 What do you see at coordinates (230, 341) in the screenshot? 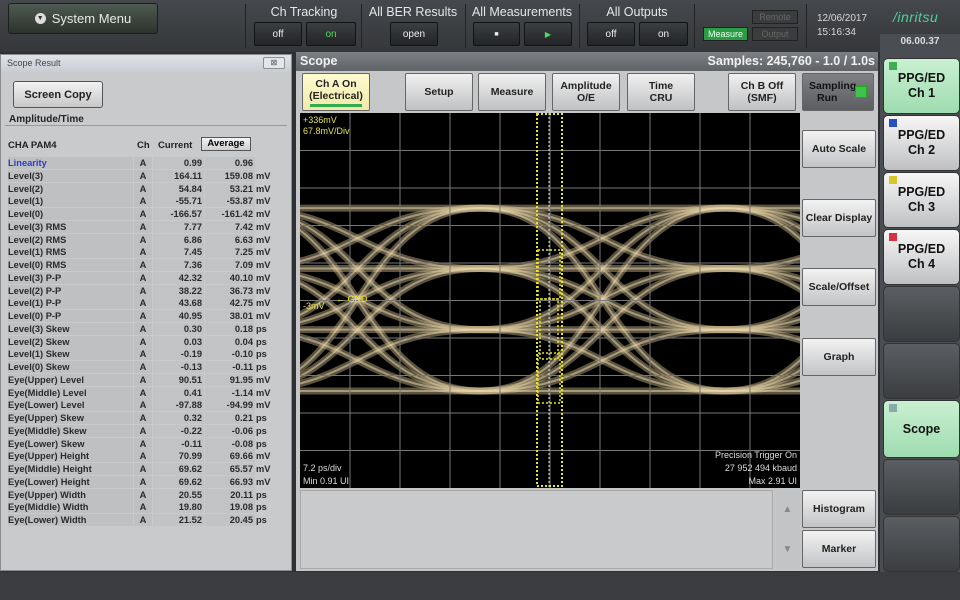
I see `average-value: 0.04` at bounding box center [230, 341].